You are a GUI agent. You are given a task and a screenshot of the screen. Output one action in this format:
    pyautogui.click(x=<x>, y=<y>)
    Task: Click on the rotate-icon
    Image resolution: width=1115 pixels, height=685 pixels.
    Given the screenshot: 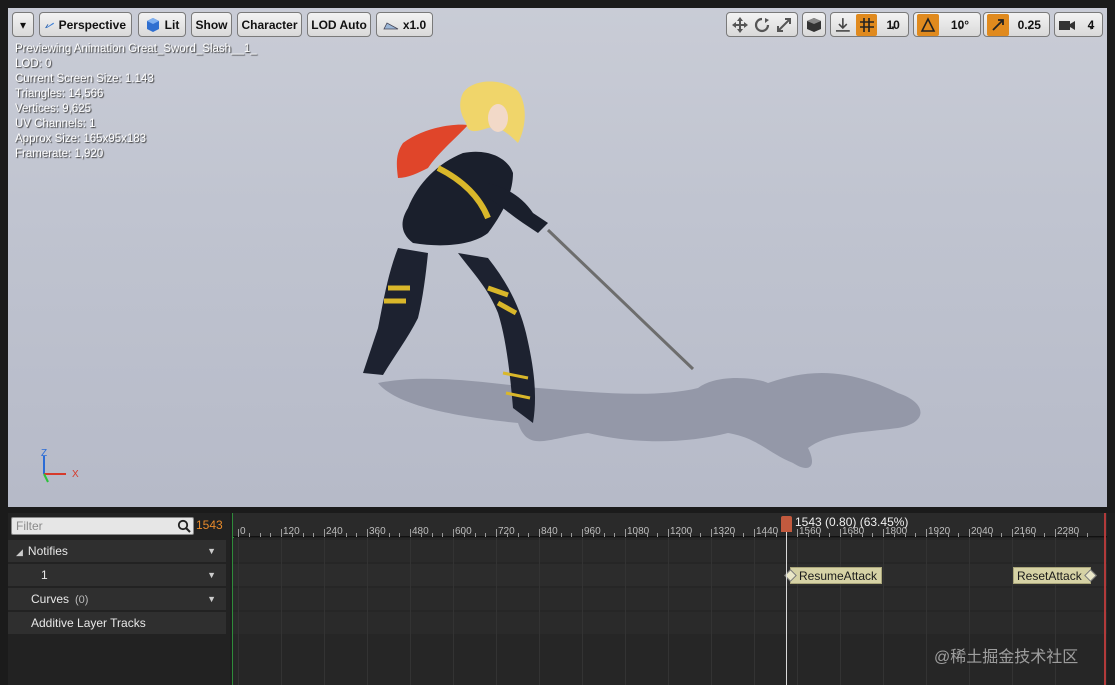 What is the action you would take?
    pyautogui.click(x=762, y=25)
    